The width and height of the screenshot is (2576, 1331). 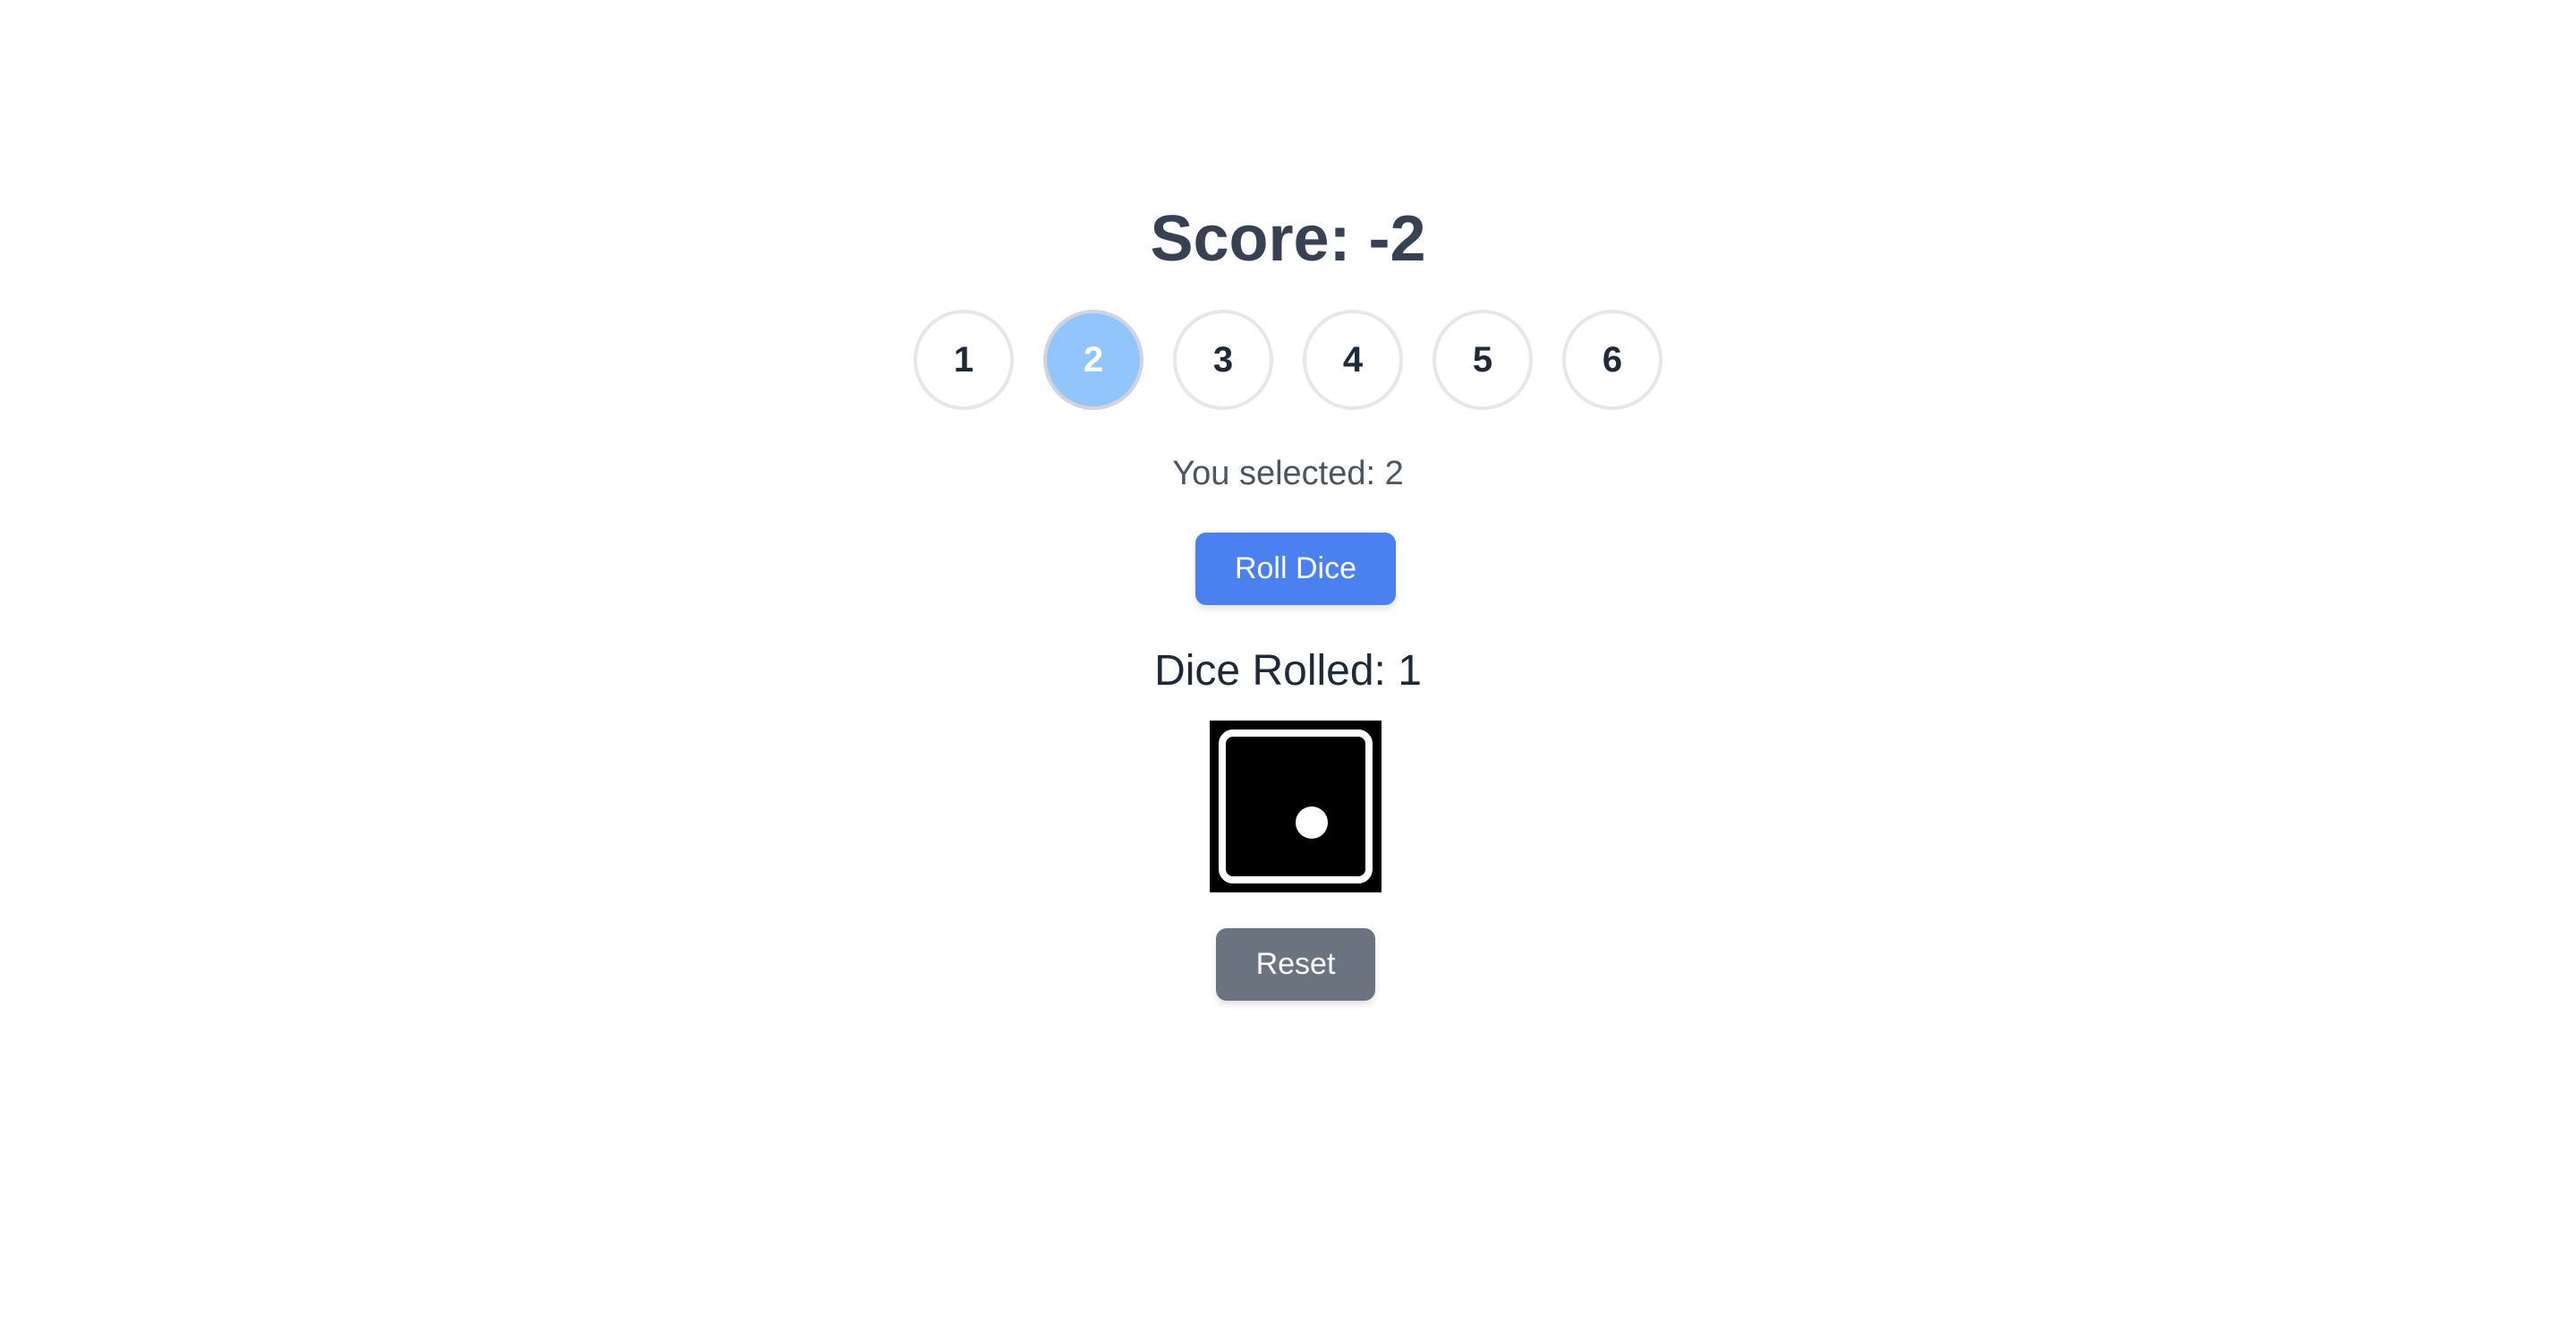 What do you see at coordinates (964, 360) in the screenshot?
I see `number-button-1: 1` at bounding box center [964, 360].